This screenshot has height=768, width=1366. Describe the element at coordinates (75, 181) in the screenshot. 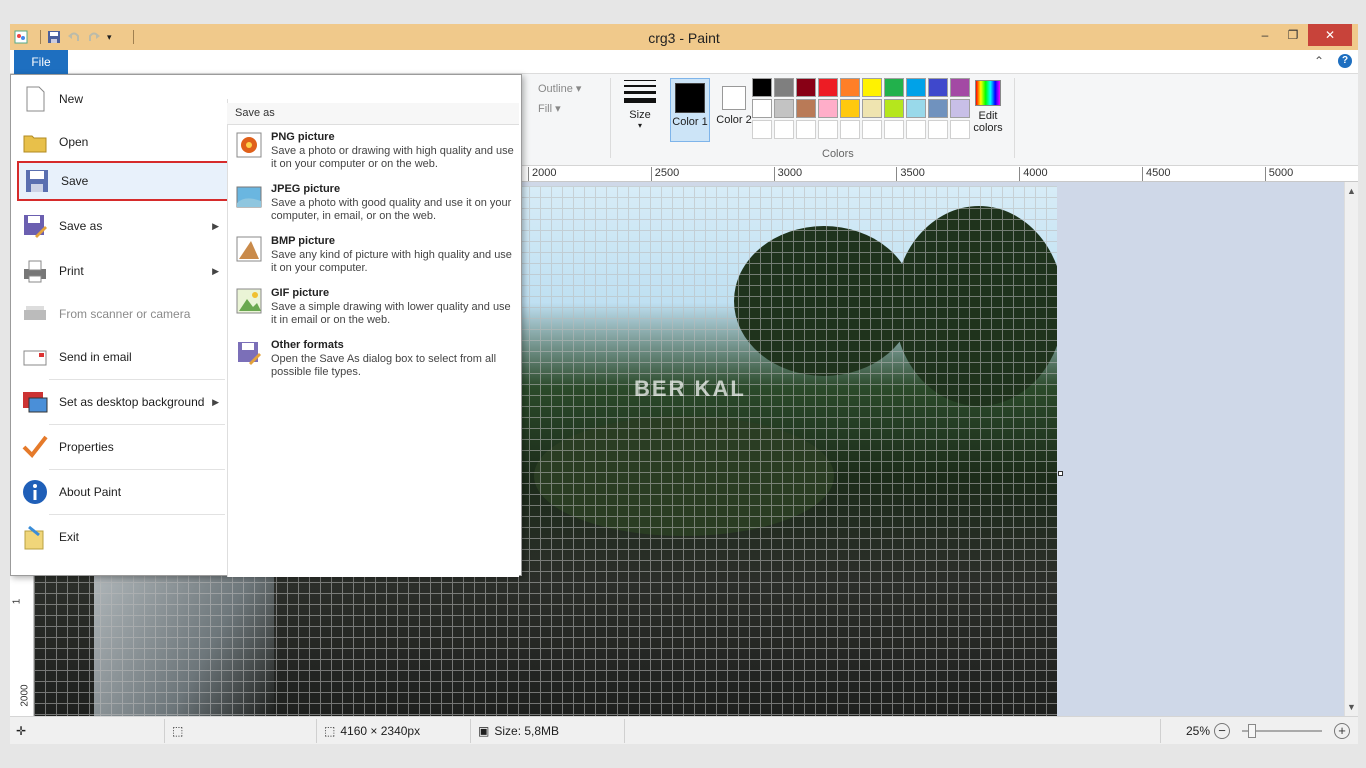

I see `menu-item-label: Save` at that location.